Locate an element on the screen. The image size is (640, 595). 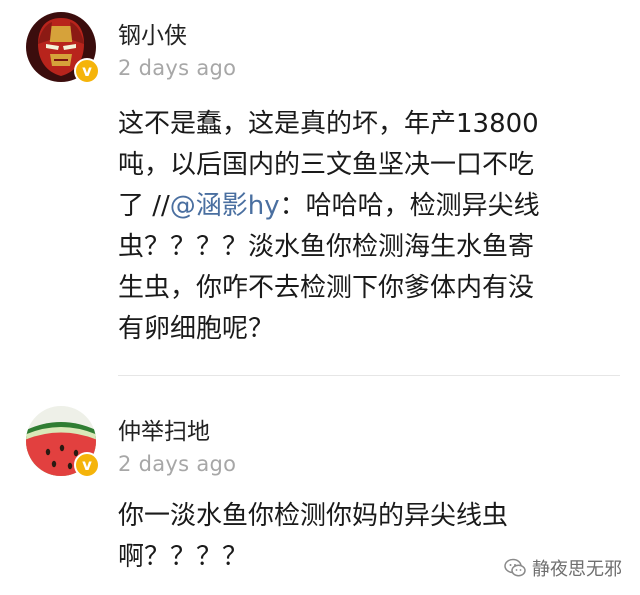
username: 仲举扫地 is located at coordinates (164, 429).